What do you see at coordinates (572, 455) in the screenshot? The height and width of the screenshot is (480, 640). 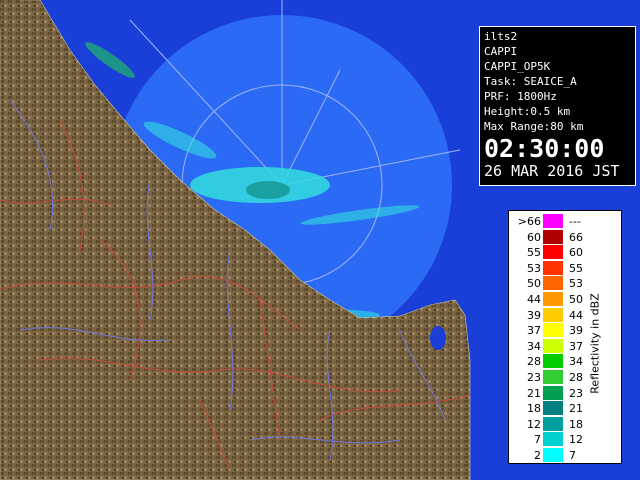 I see `legend-high-value: 7` at bounding box center [572, 455].